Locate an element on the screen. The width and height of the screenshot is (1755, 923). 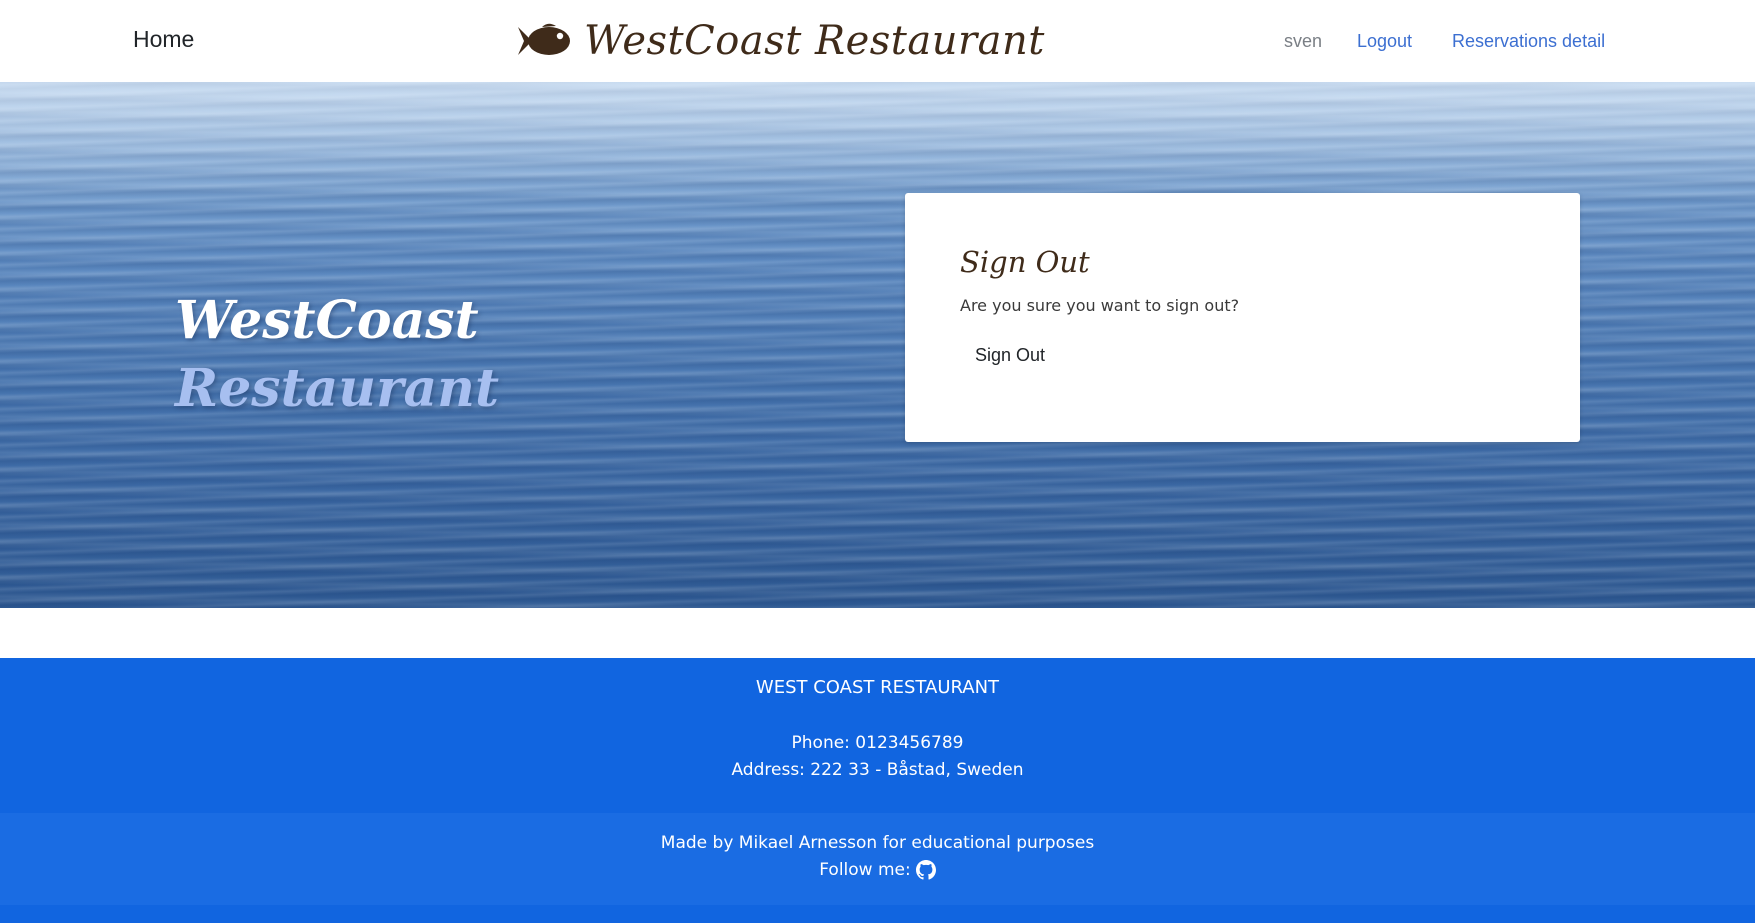
signout-message: Are you sure you want to sign out? is located at coordinates (1100, 305).